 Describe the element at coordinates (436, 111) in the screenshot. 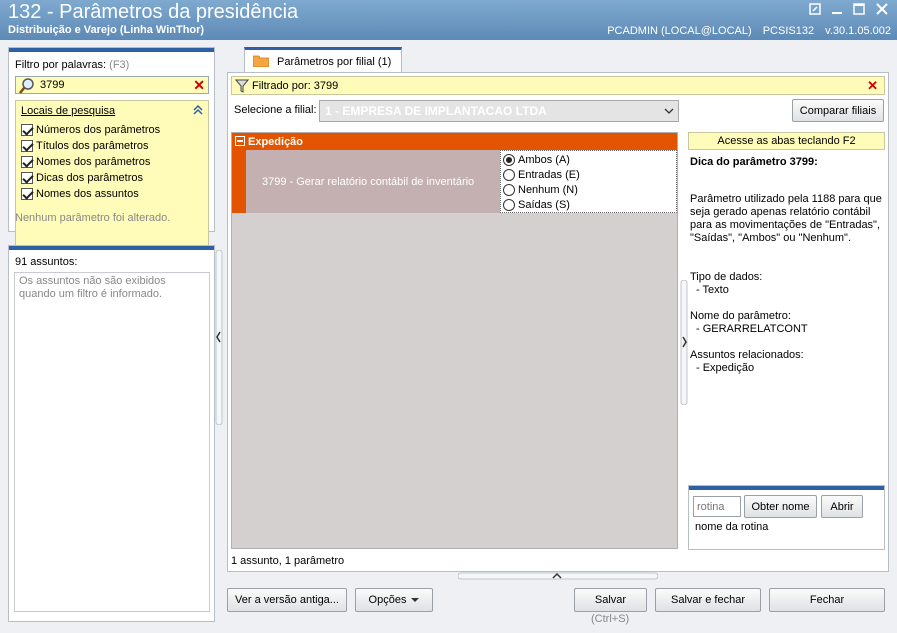

I see `filial-value: 1 - EMPRESA DE IMPLANTACAO LTDA` at that location.